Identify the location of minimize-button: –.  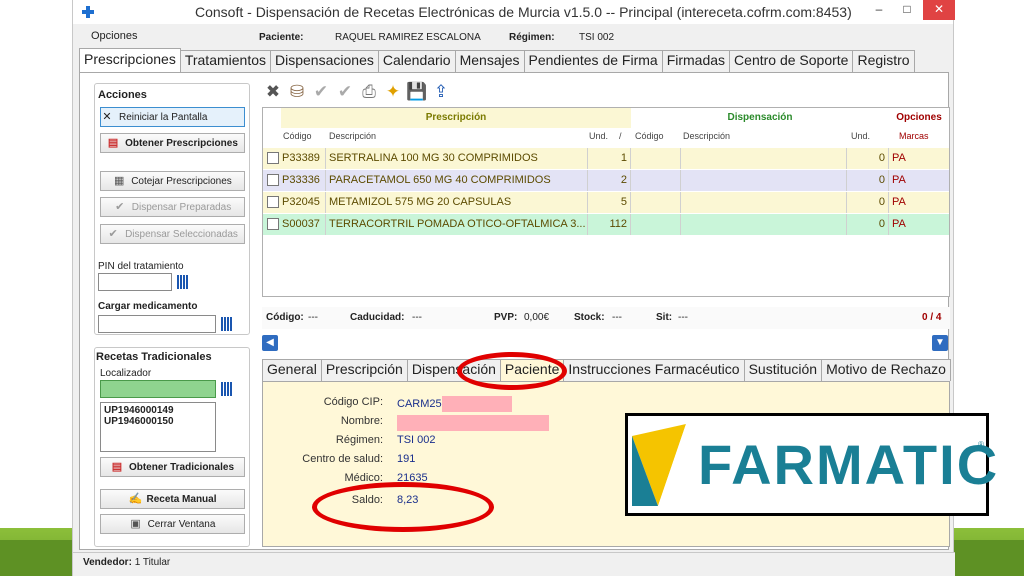
(879, 10).